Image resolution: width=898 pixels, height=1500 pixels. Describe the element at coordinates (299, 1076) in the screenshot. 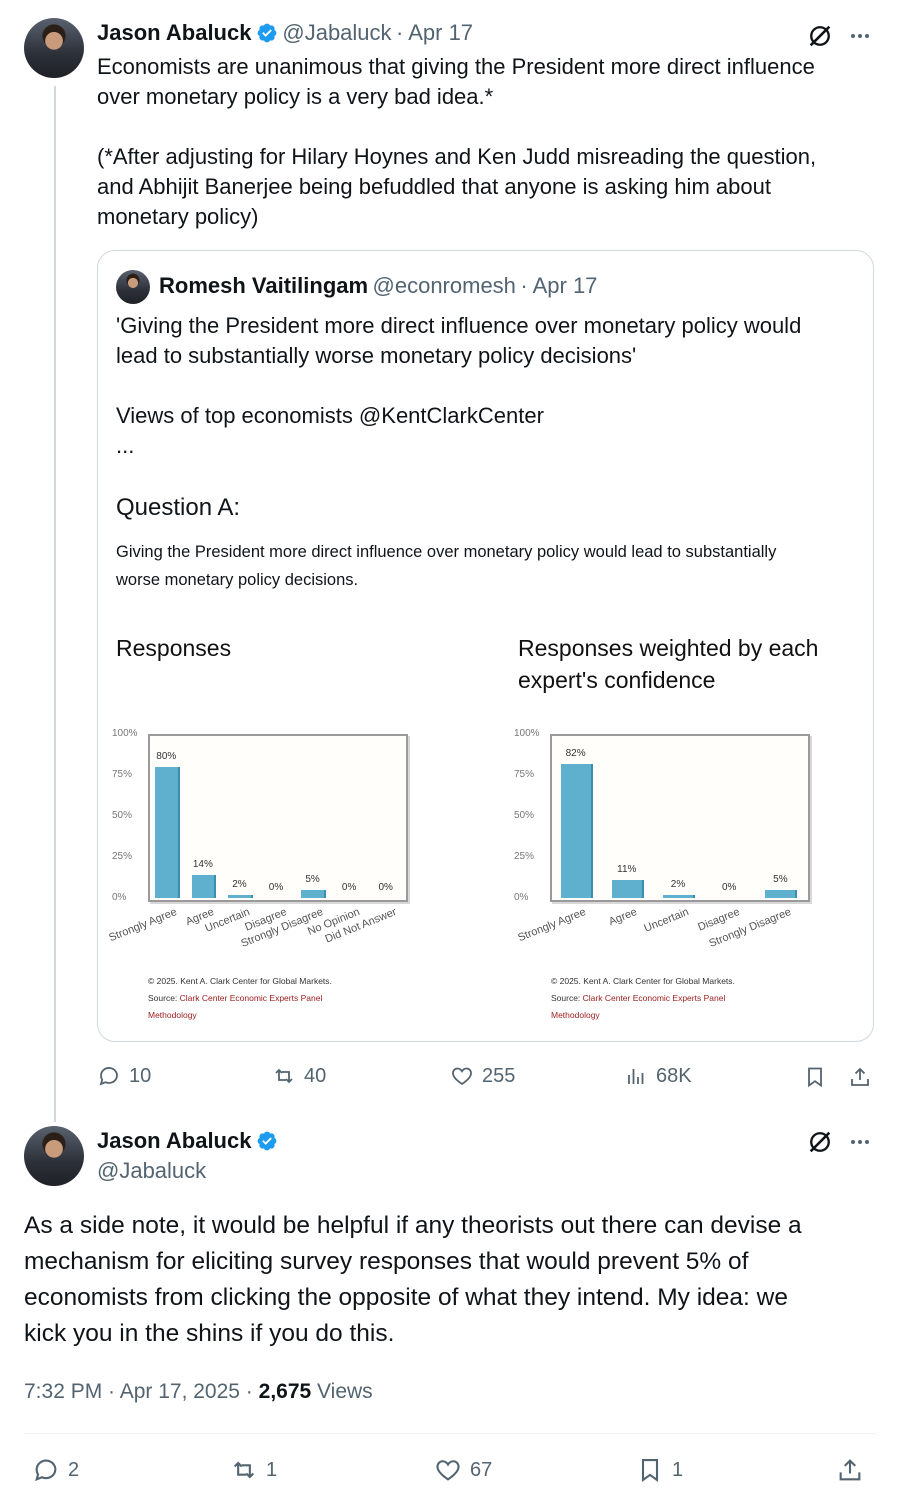

I see `repost-button: 40` at that location.